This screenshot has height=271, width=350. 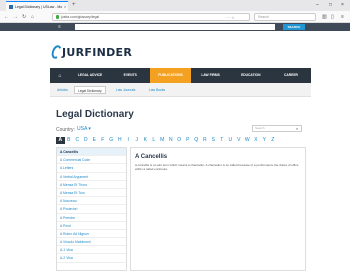 I want to click on letter-f: F, so click(x=103, y=140).